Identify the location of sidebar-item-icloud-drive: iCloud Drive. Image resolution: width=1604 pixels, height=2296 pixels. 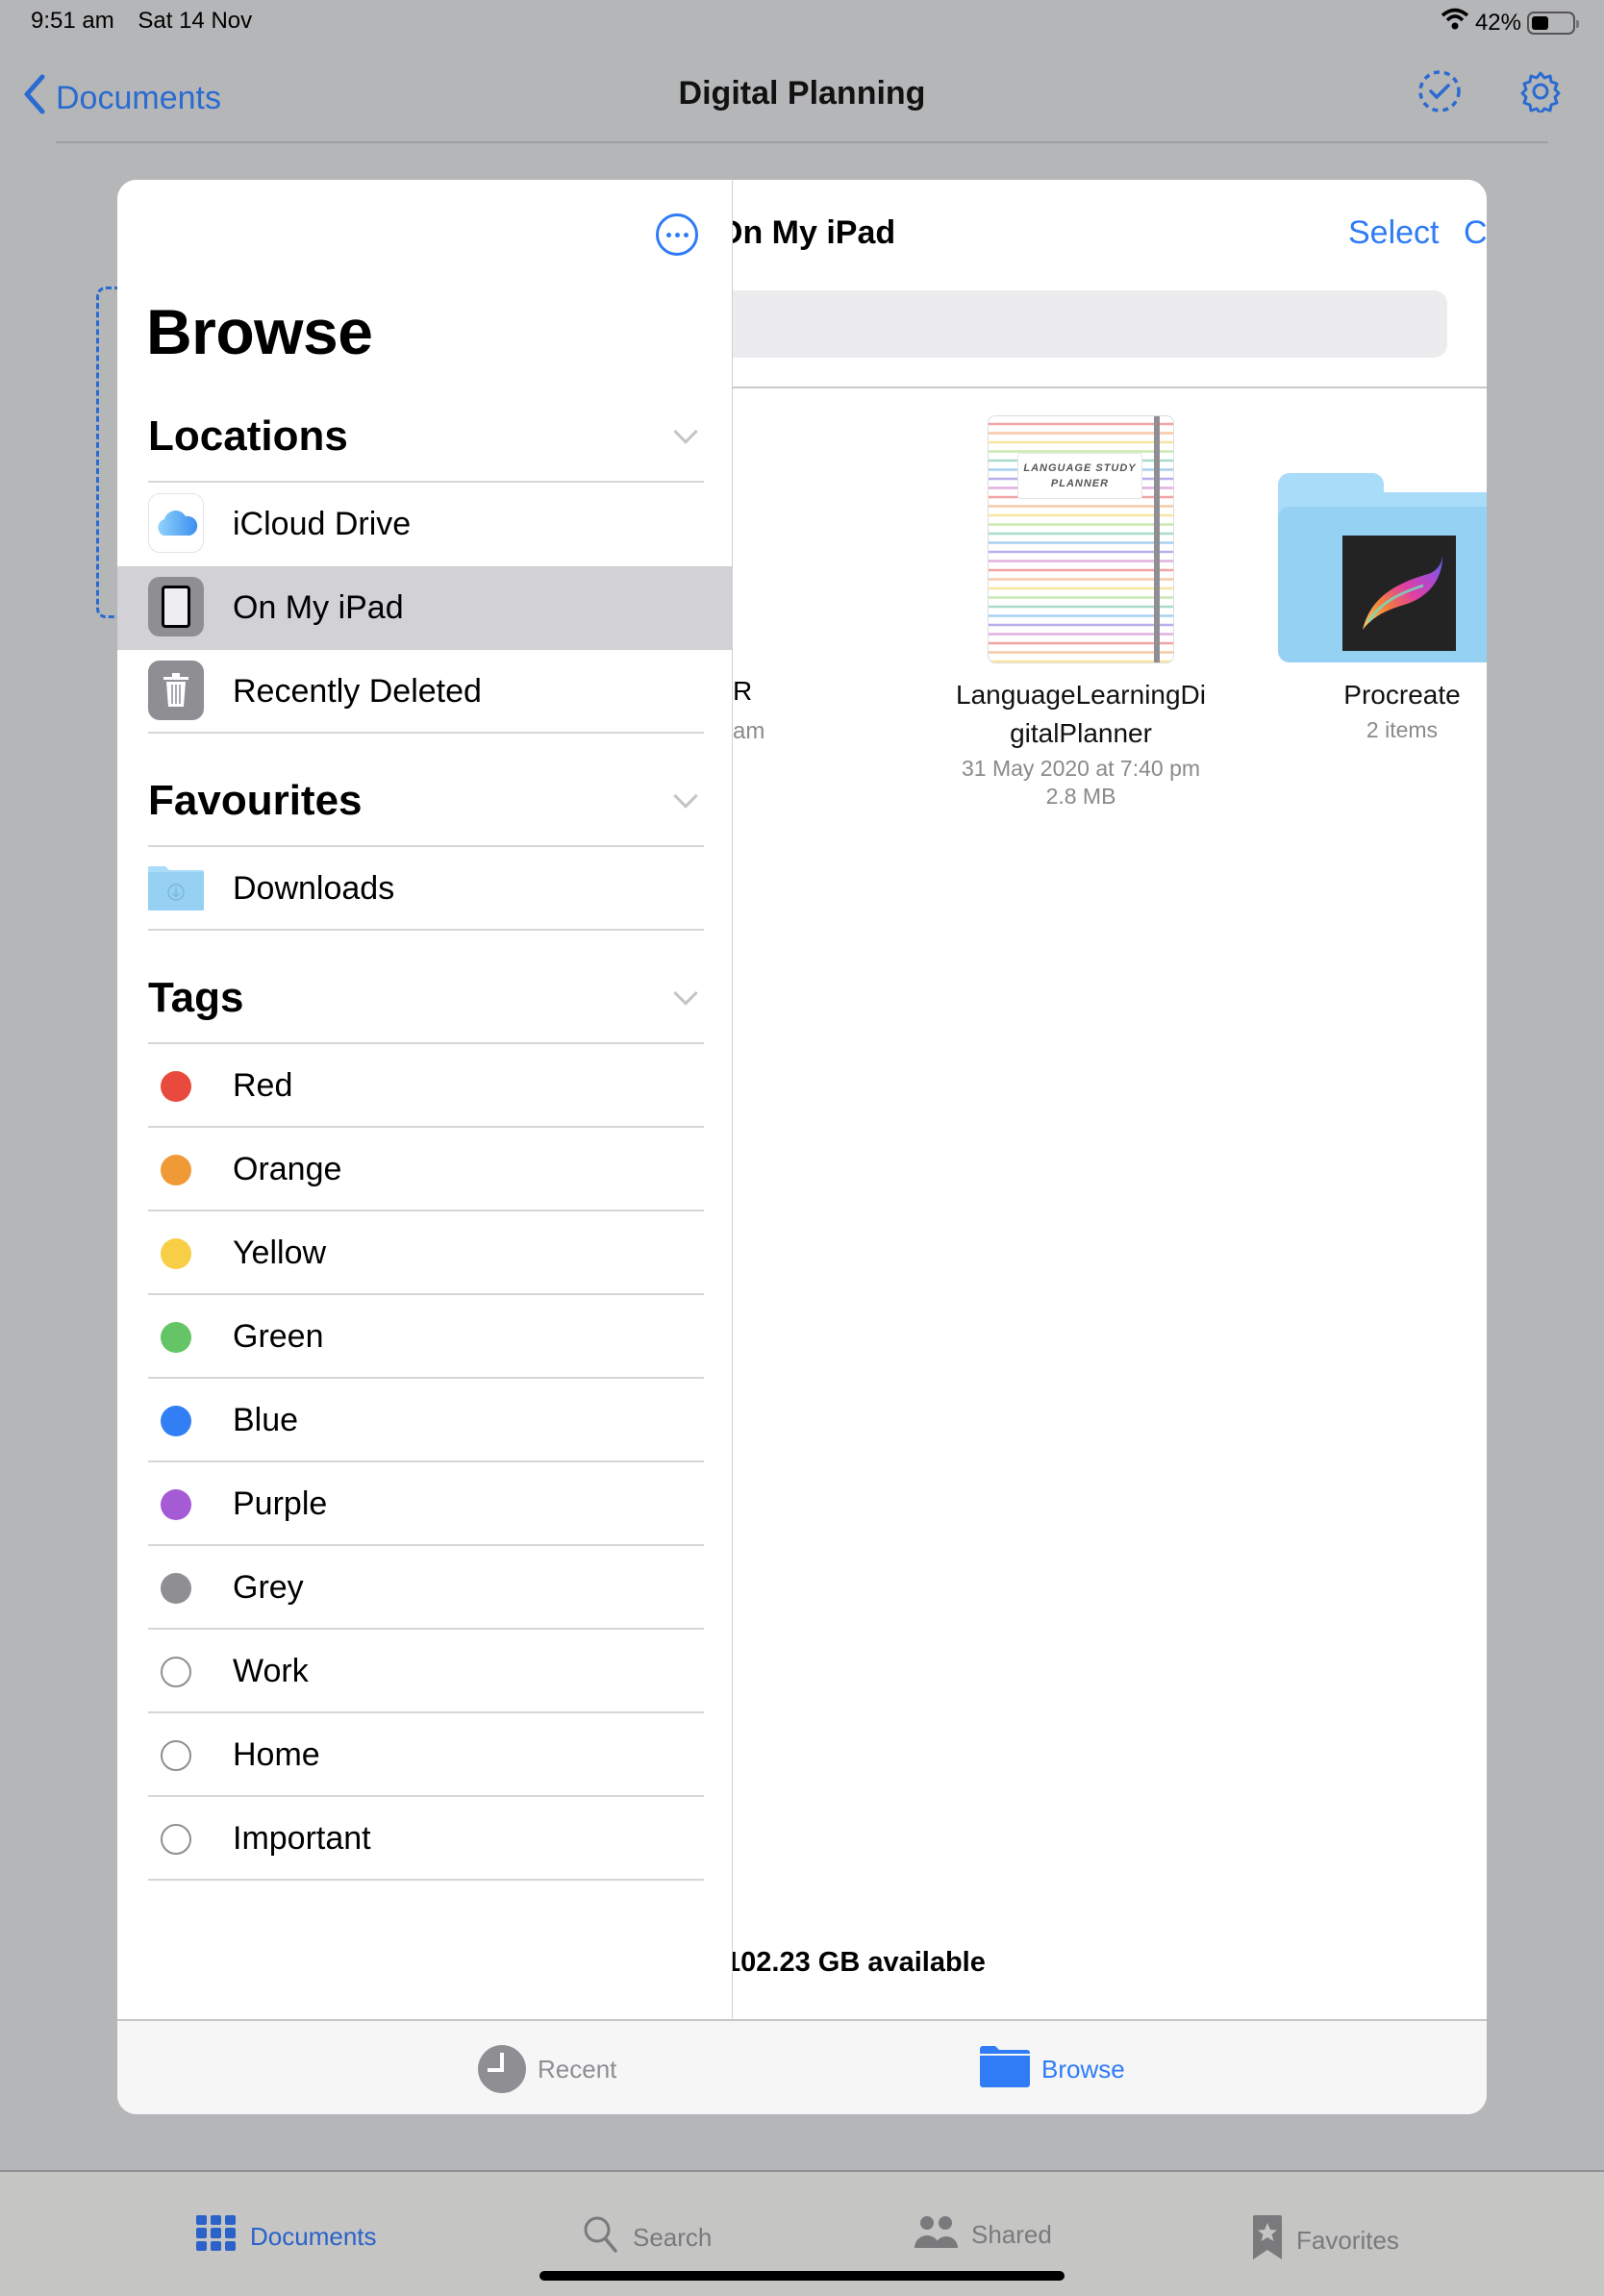
(424, 524).